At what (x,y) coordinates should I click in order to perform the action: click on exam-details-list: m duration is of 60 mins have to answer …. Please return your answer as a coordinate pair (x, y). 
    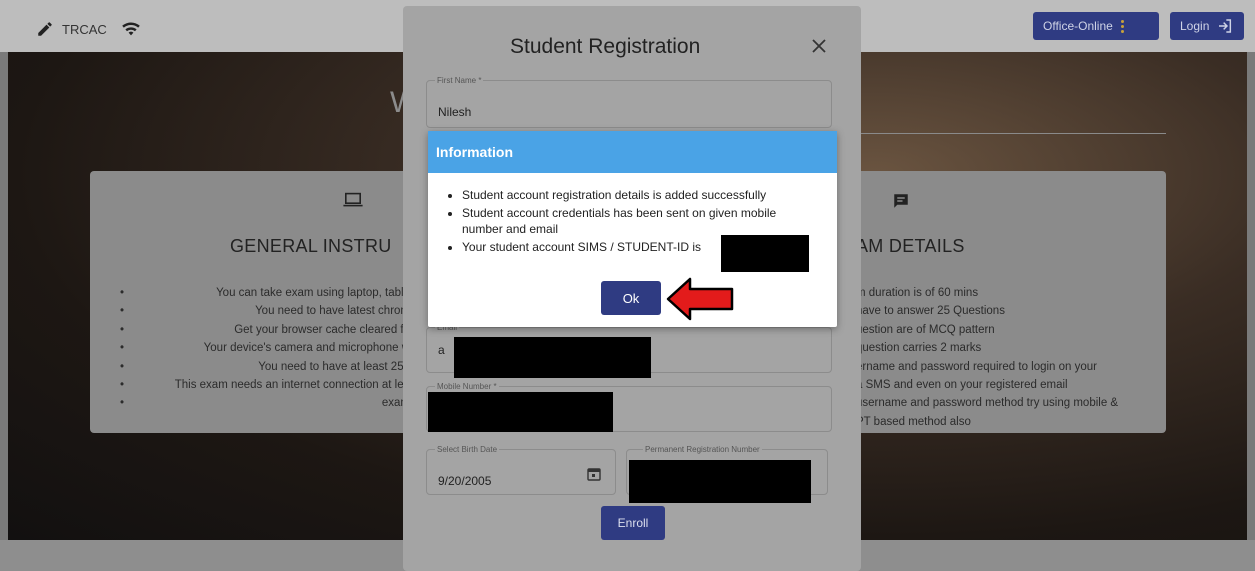
    Looking at the image, I should click on (1006, 357).